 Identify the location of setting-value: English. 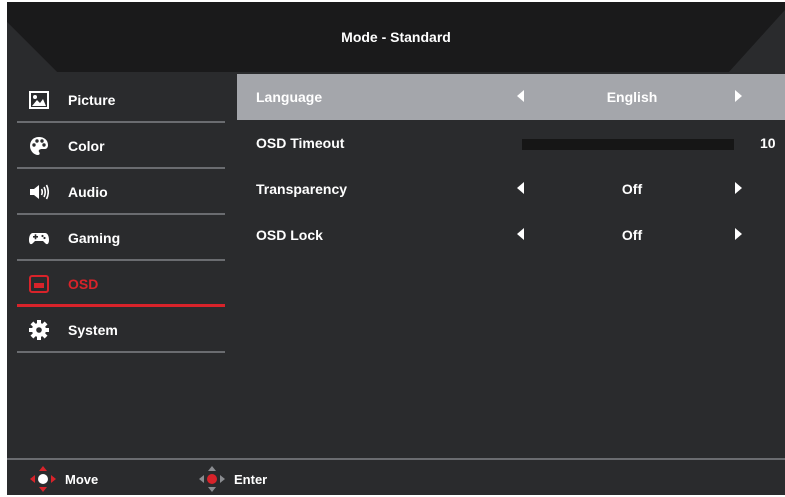
(632, 97).